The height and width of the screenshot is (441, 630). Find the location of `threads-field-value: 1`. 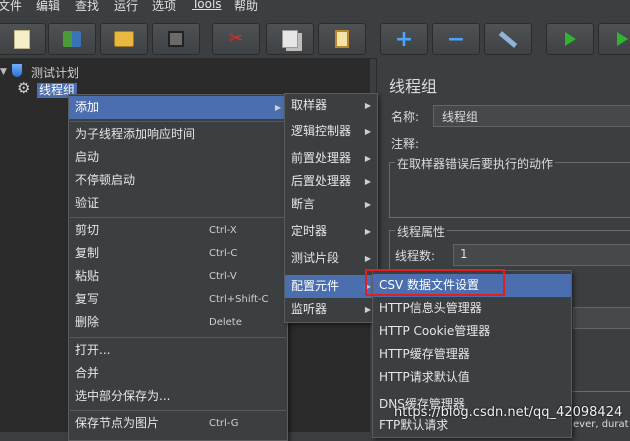

threads-field-value: 1 is located at coordinates (464, 254).